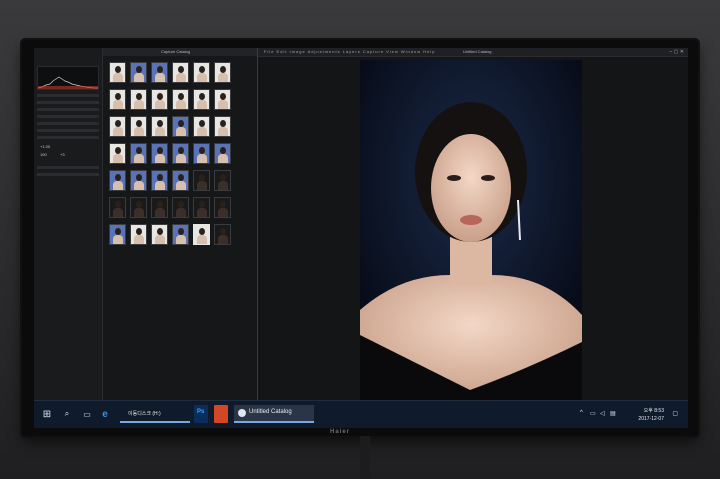 The image size is (720, 479). What do you see at coordinates (67, 414) in the screenshot?
I see `search-icon: ⌕` at bounding box center [67, 414].